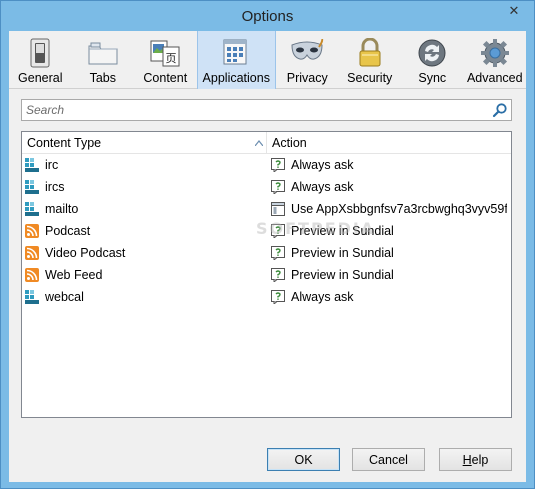 The width and height of the screenshot is (535, 489). What do you see at coordinates (236, 78) in the screenshot?
I see `pane-label: Applications` at bounding box center [236, 78].